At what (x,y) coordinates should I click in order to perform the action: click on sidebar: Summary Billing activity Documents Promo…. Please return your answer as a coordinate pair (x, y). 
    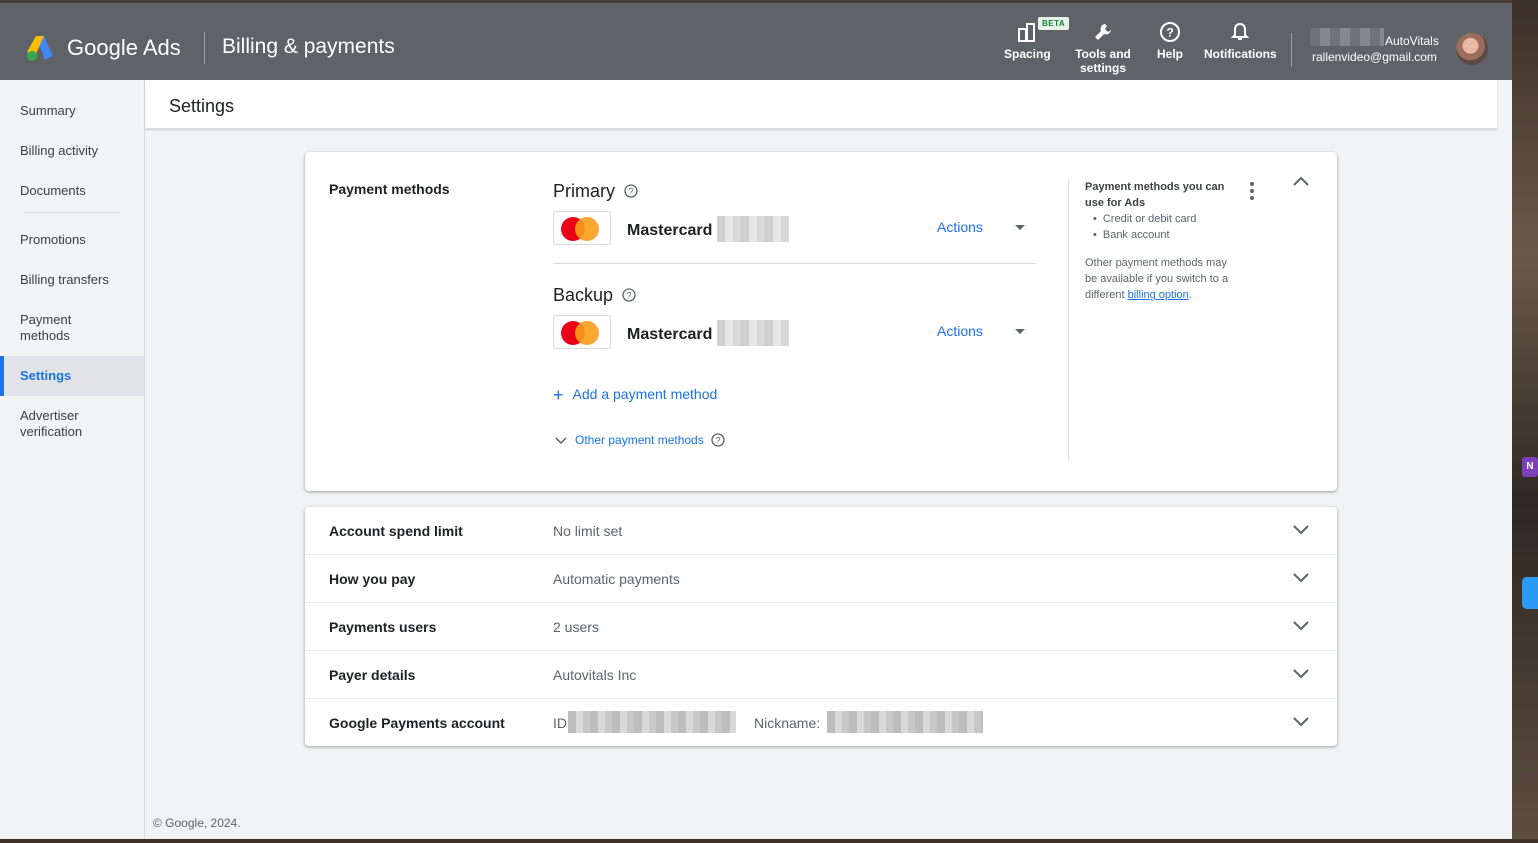
    Looking at the image, I should click on (72, 459).